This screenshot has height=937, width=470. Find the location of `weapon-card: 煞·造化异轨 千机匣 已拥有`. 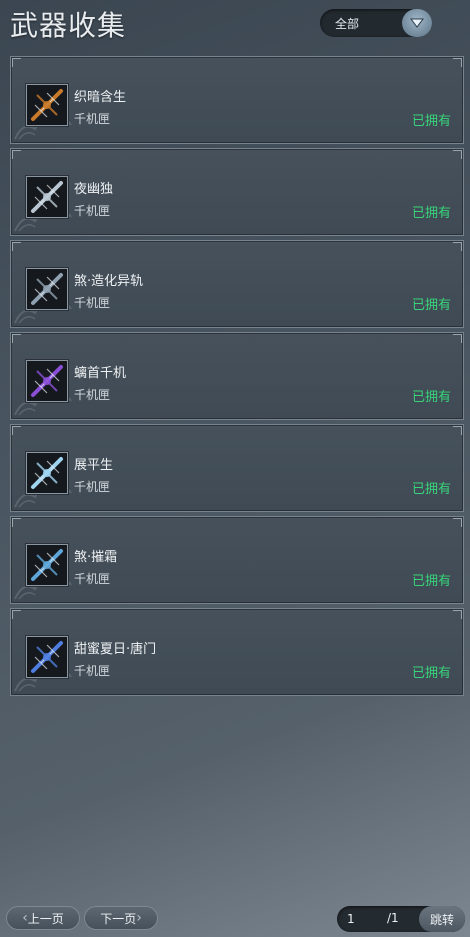

weapon-card: 煞·造化异轨 千机匣 已拥有 is located at coordinates (237, 284).